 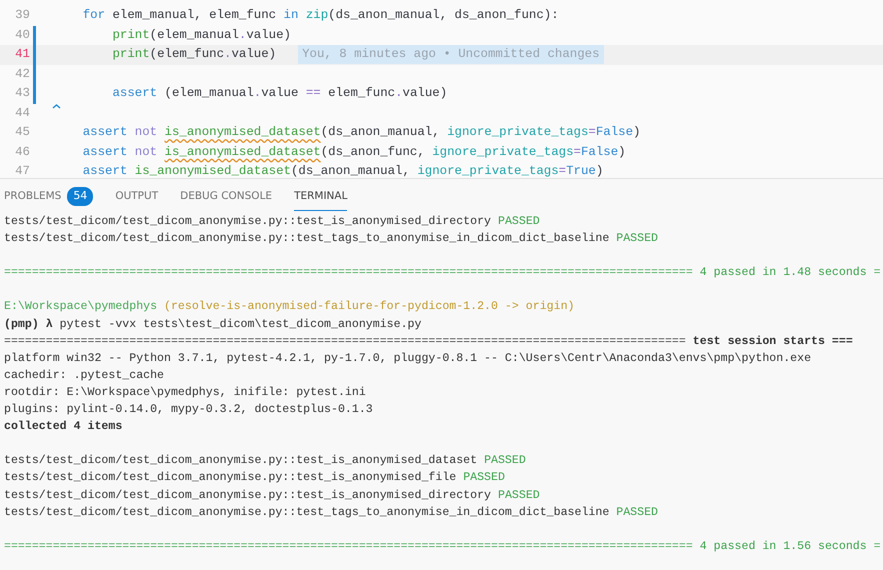 What do you see at coordinates (226, 196) in the screenshot?
I see `panel-tab: DEBUG CONSOLE` at bounding box center [226, 196].